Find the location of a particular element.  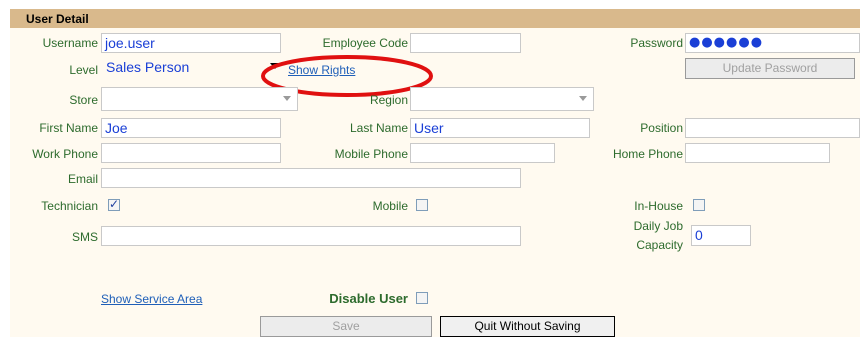

in-house-checkbox is located at coordinates (699, 205).